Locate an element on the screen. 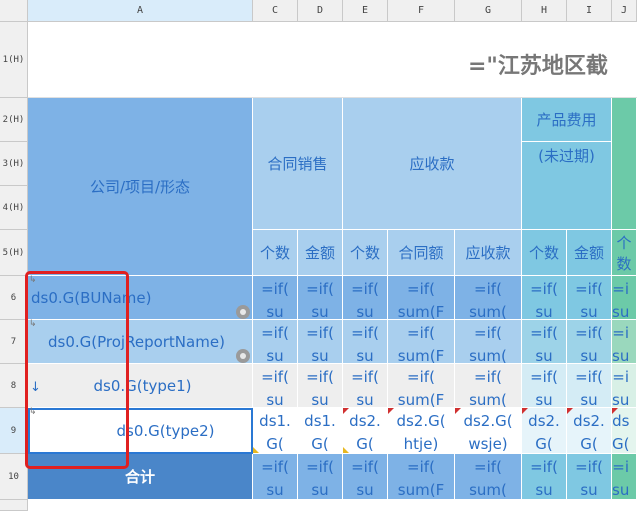 The image size is (637, 511). row-header-7: 7 is located at coordinates (14, 342).